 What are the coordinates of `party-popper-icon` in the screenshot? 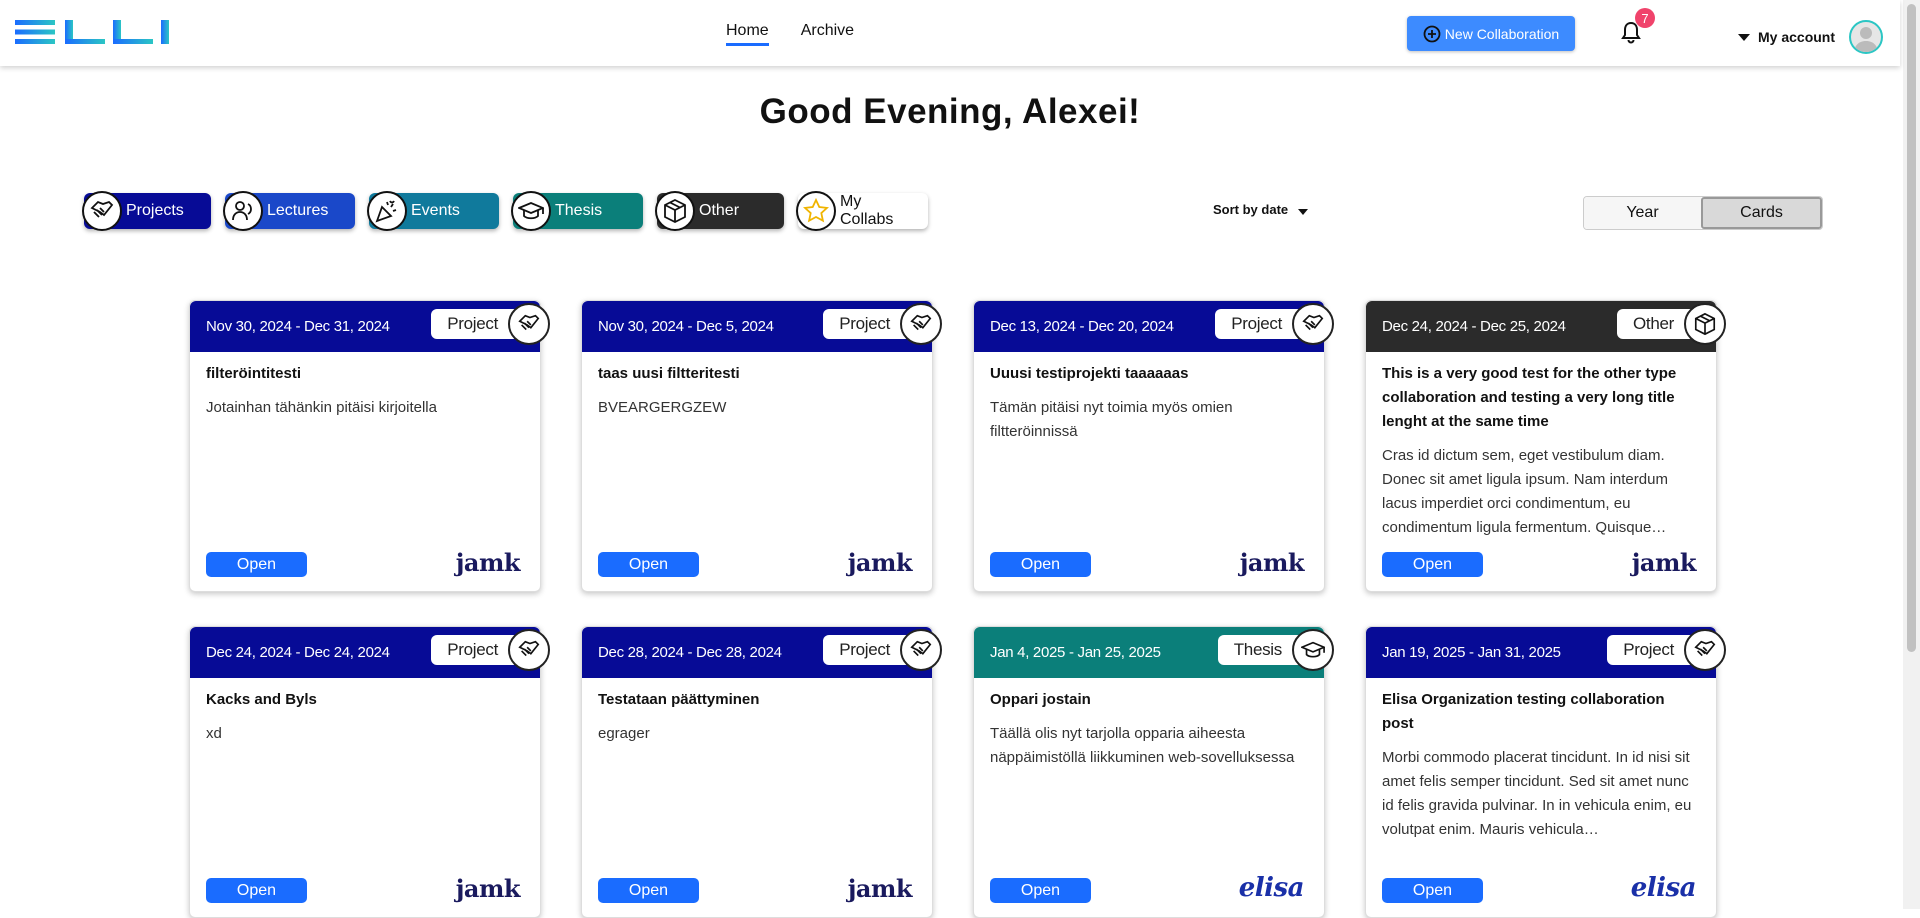 It's located at (387, 211).